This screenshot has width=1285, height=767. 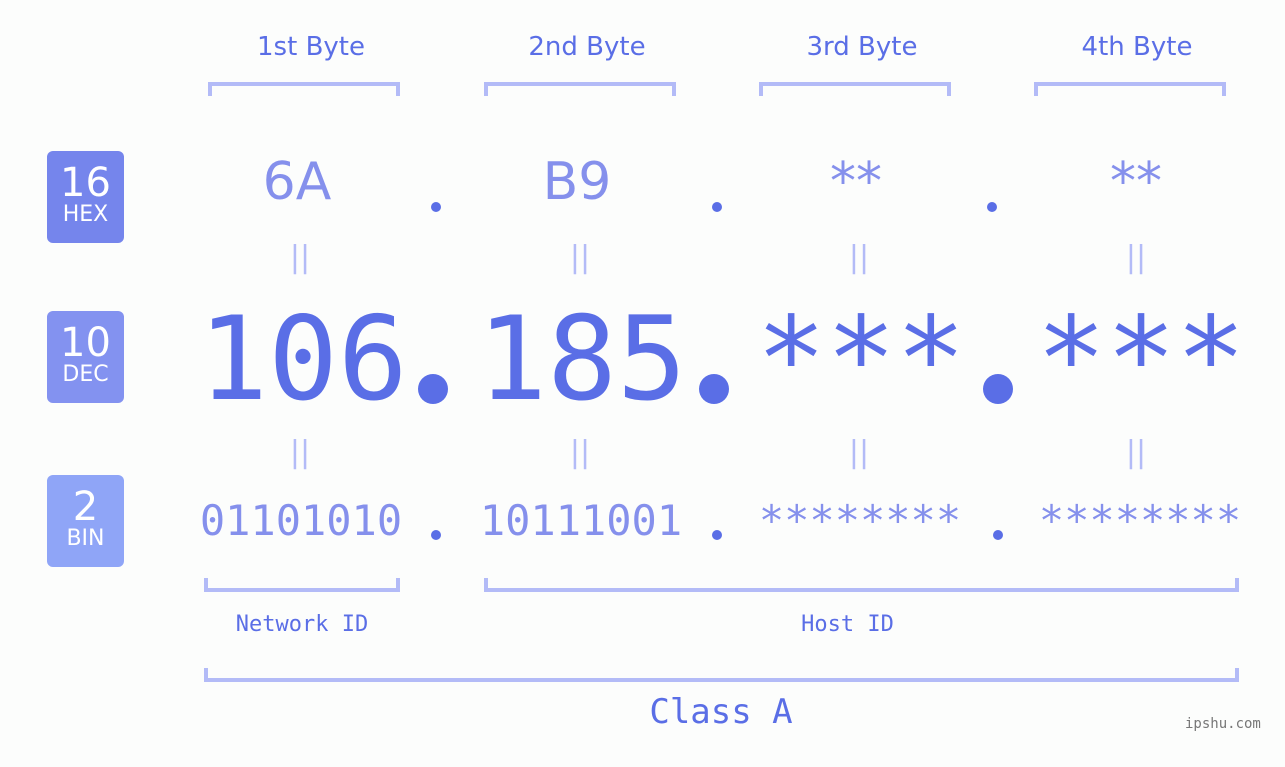 What do you see at coordinates (85, 343) in the screenshot?
I see `dec-badge-number: 10` at bounding box center [85, 343].